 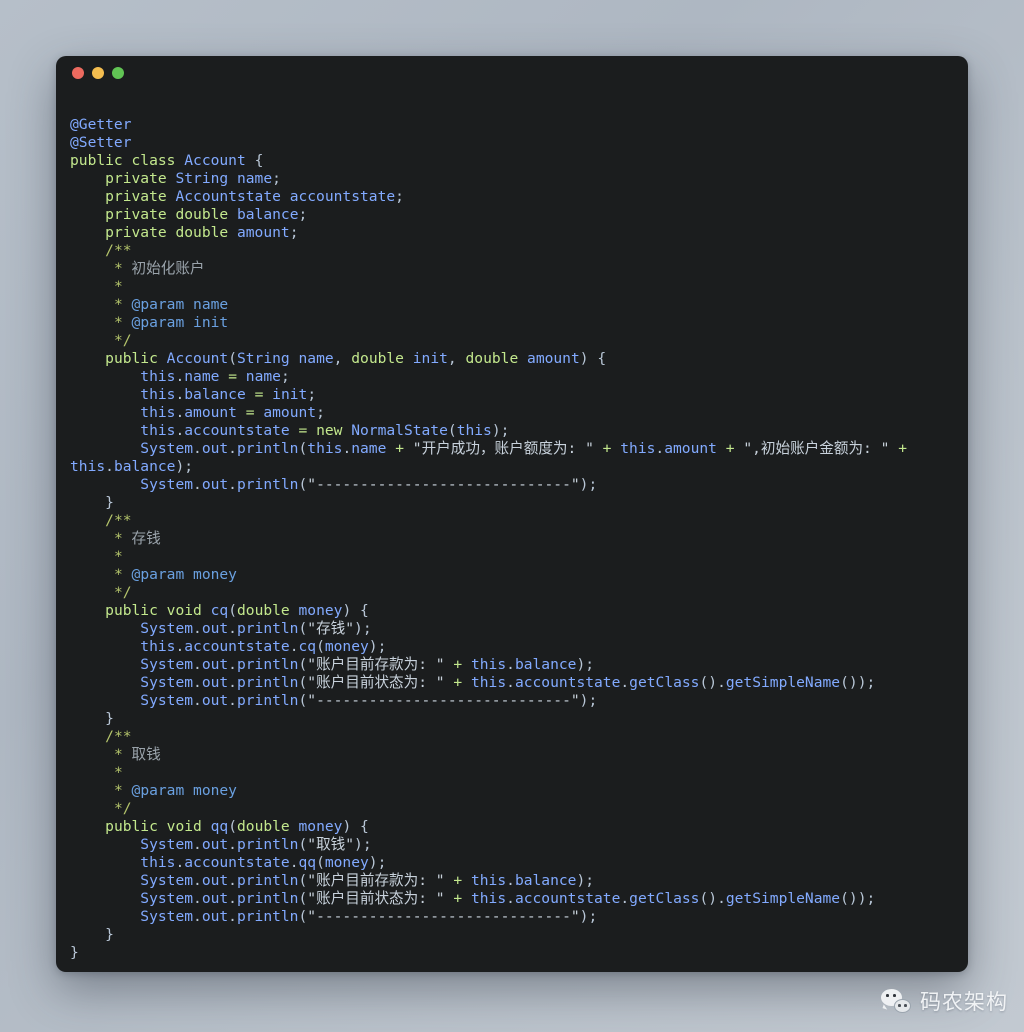 What do you see at coordinates (78, 73) in the screenshot?
I see `close-button` at bounding box center [78, 73].